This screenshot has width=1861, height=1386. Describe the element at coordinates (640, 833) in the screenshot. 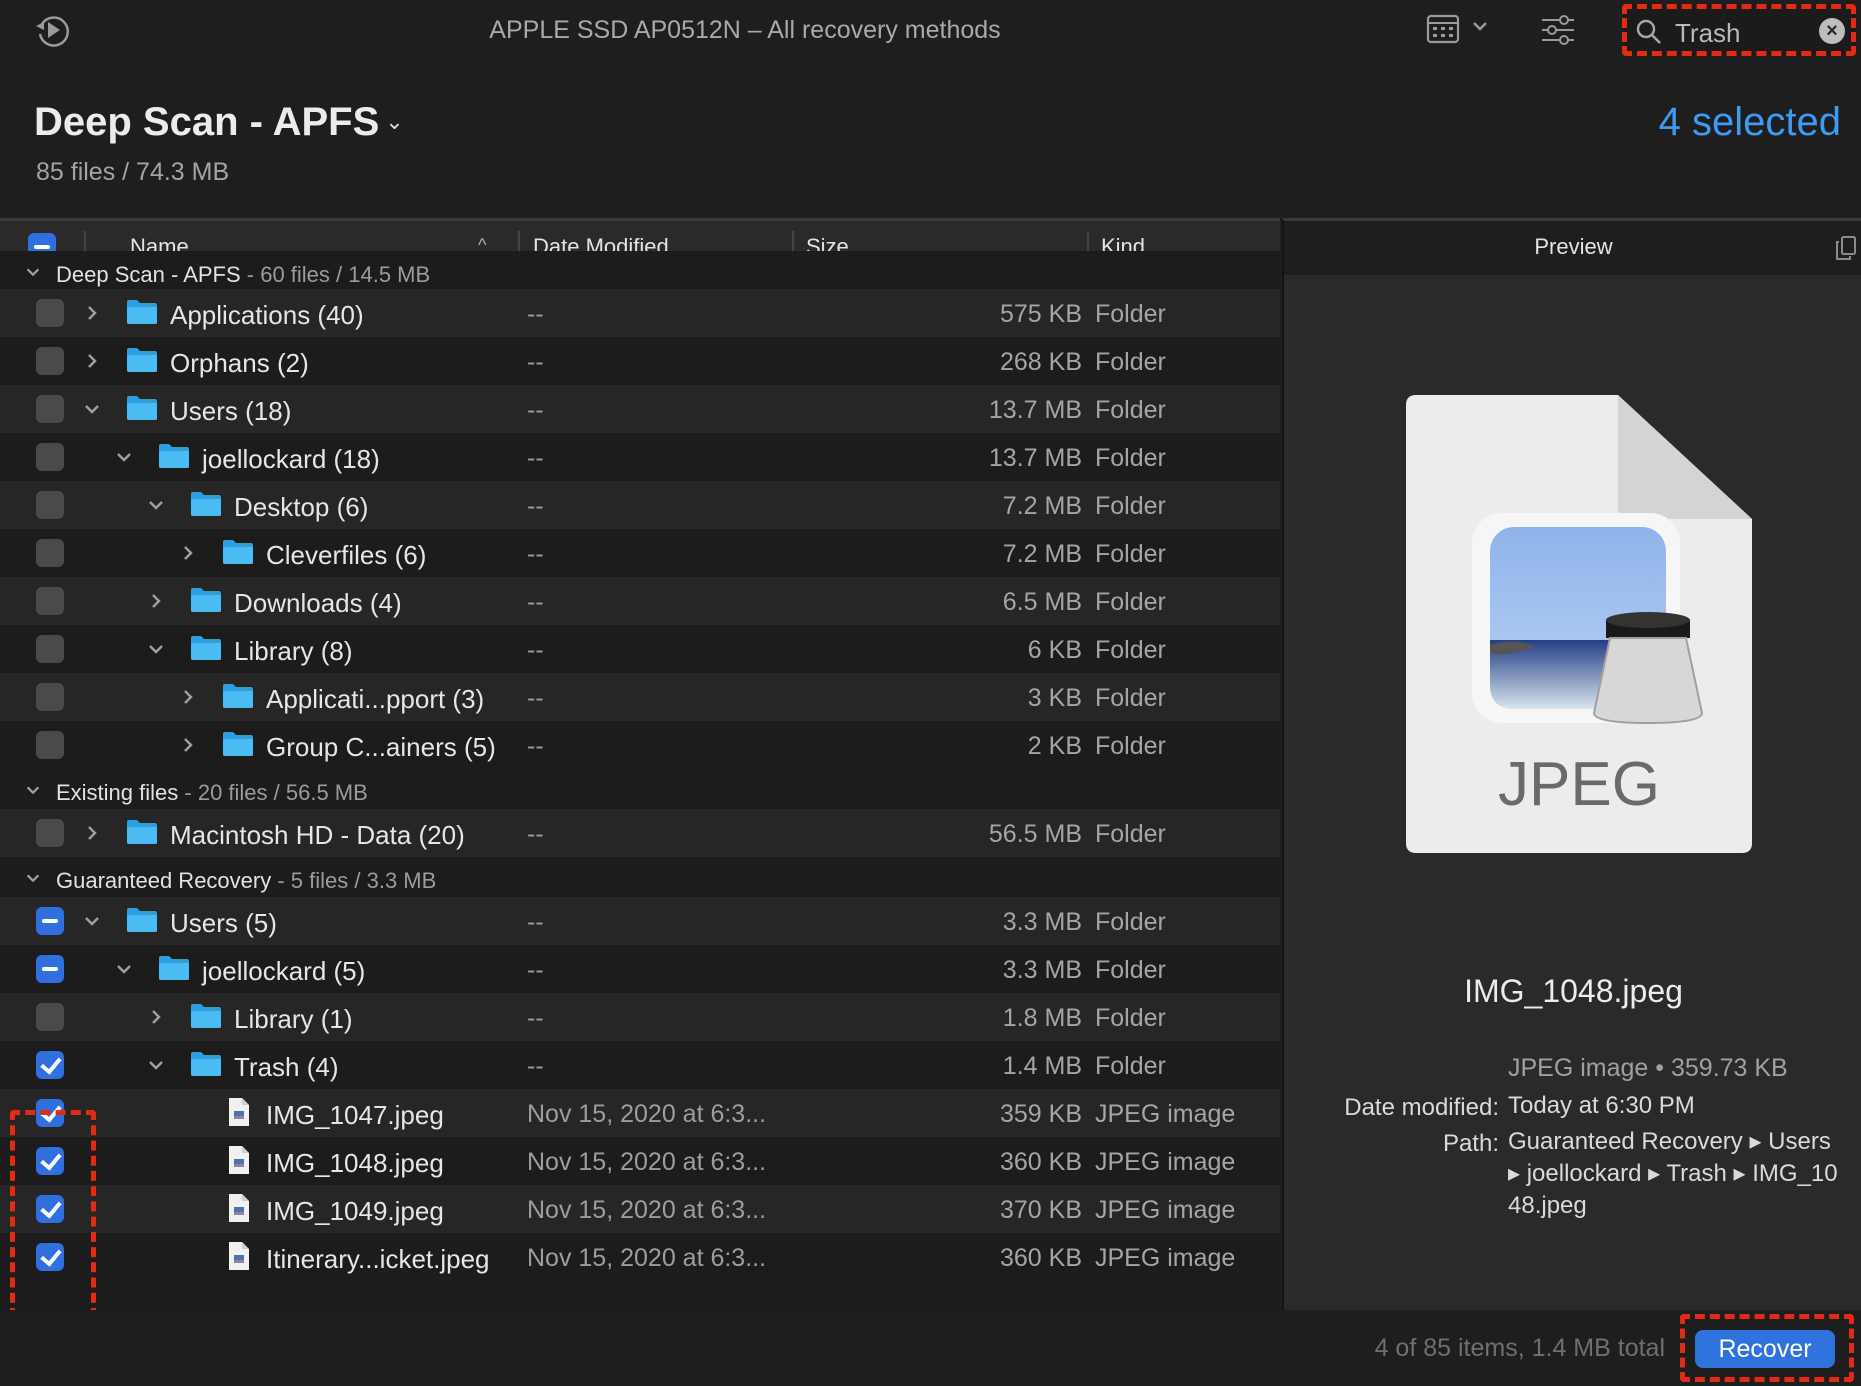

I see `folder-row: Macintosh HD - Data (20) -- 56.5 MB Folder` at that location.